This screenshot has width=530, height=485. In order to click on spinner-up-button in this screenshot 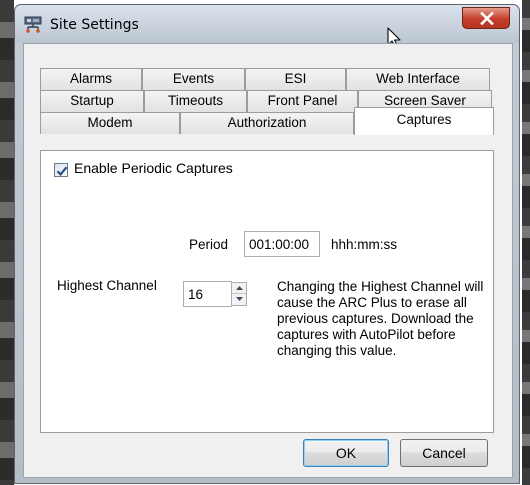, I will do `click(239, 288)`.